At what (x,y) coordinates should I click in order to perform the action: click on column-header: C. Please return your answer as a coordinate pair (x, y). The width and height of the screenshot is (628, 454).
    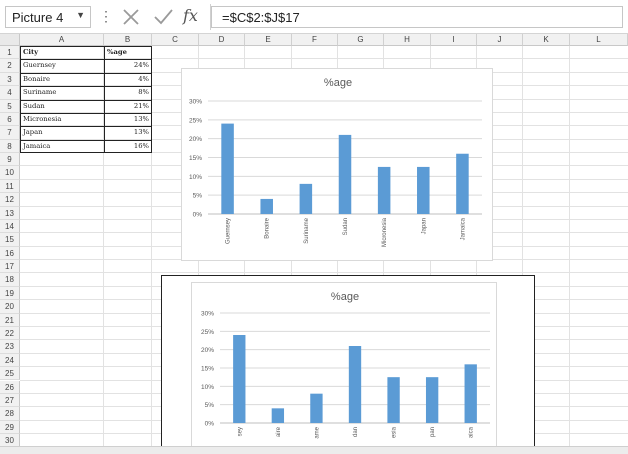
    Looking at the image, I should click on (175, 40).